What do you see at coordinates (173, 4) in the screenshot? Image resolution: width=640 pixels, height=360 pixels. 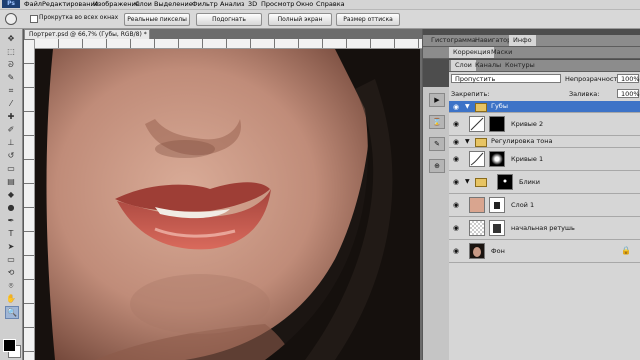 I see `menu-select: Выделение` at bounding box center [173, 4].